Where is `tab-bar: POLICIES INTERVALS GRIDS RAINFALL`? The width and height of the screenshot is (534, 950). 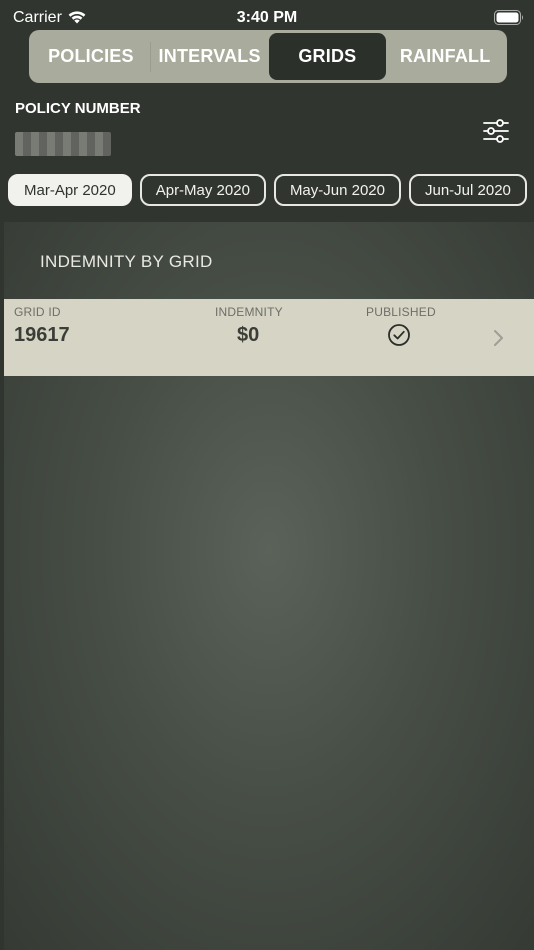 tab-bar: POLICIES INTERVALS GRIDS RAINFALL is located at coordinates (268, 56).